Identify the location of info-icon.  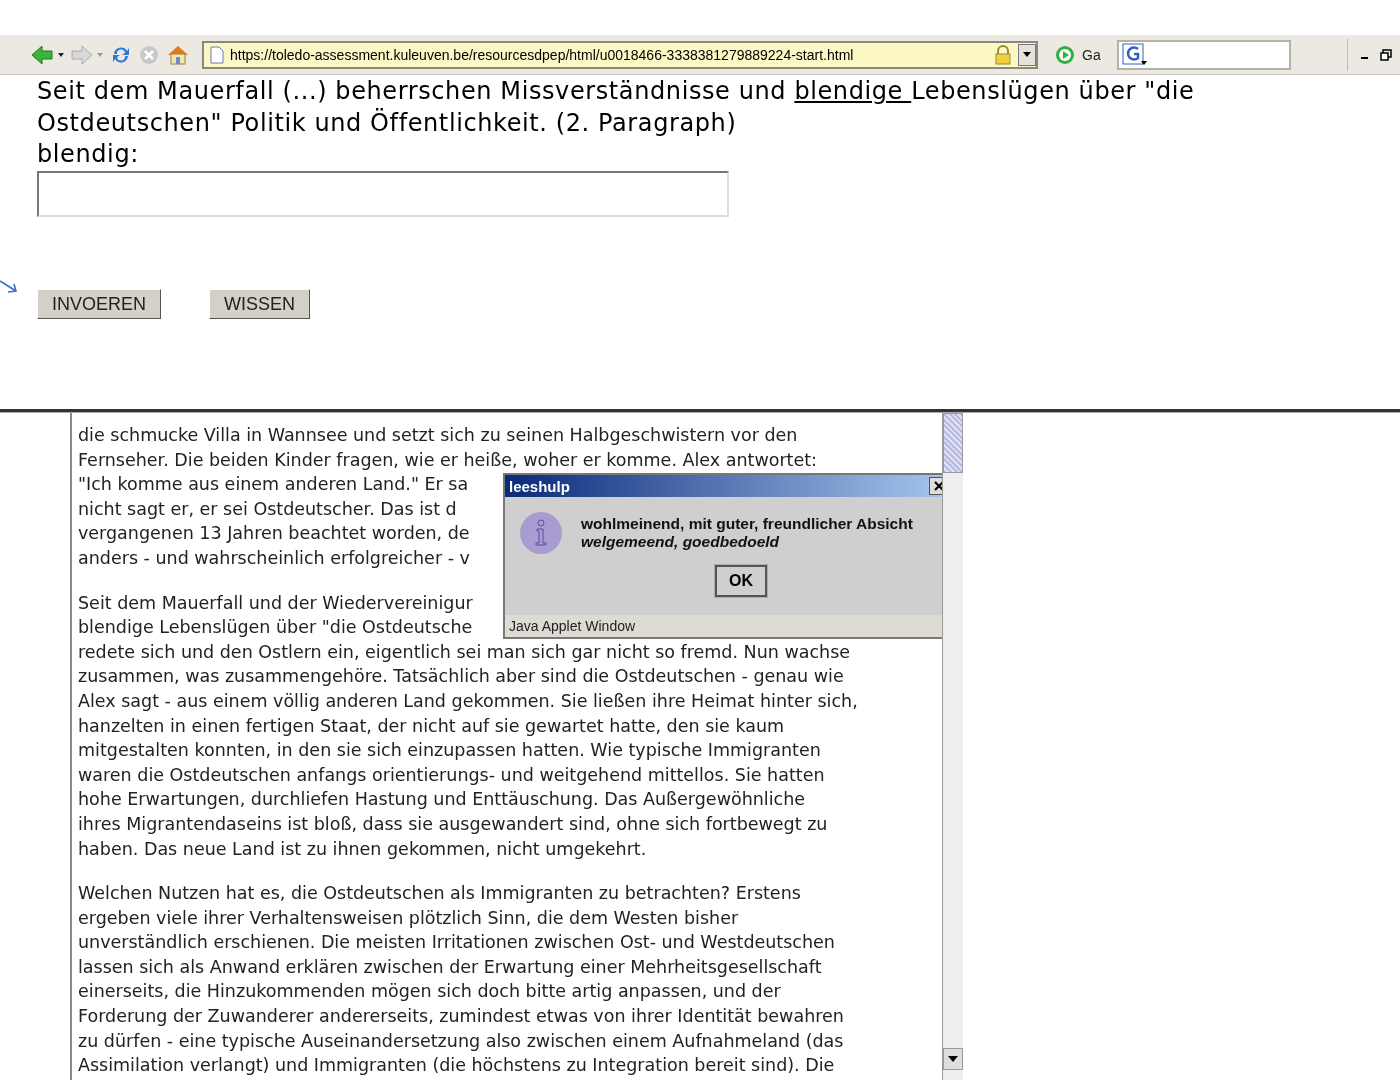
(541, 533).